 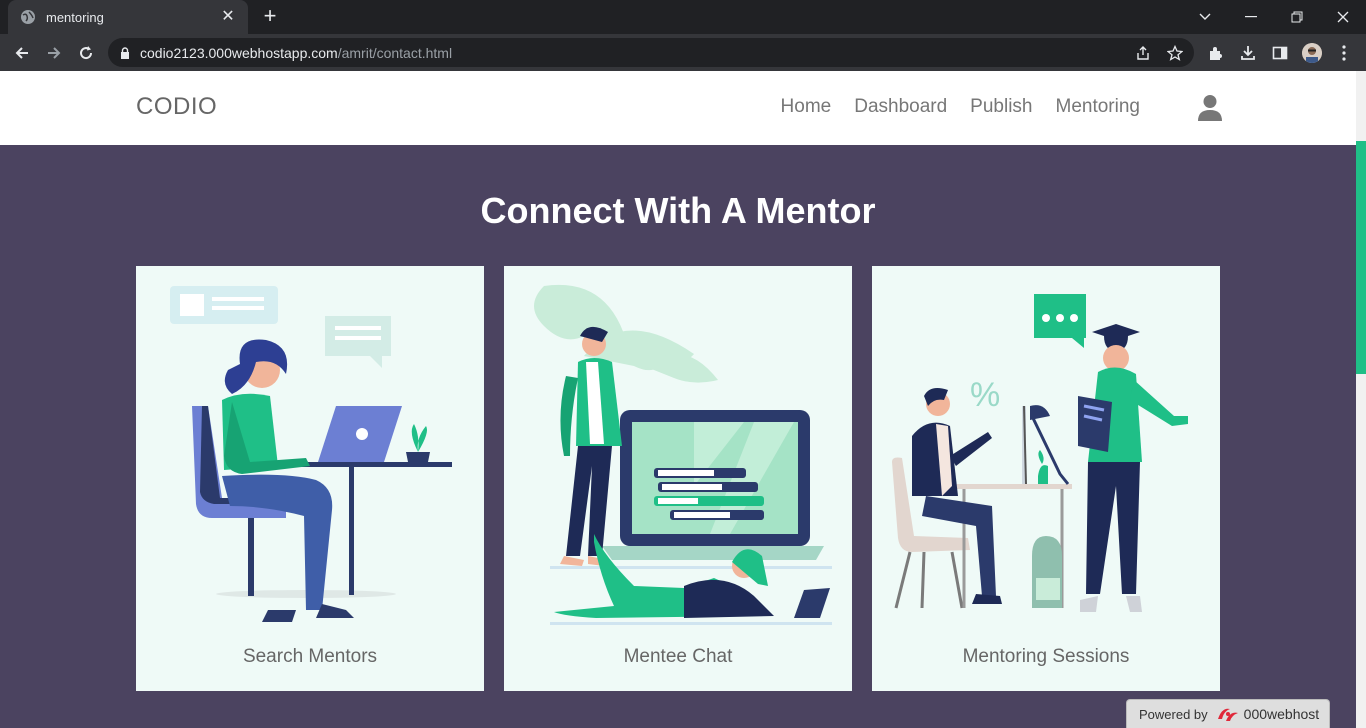 I want to click on lock-icon, so click(x=125, y=52).